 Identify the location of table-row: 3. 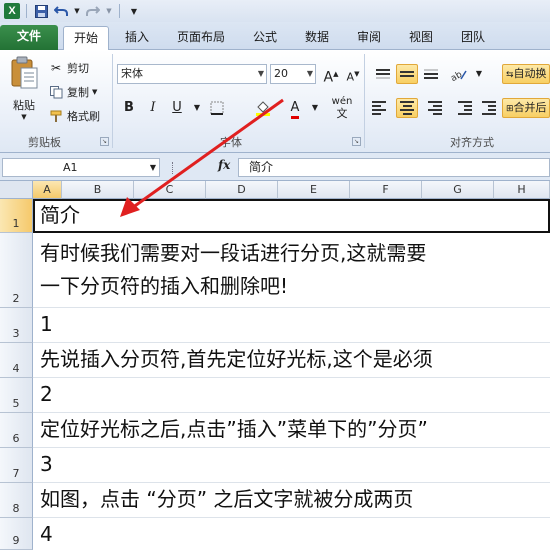
(291, 465).